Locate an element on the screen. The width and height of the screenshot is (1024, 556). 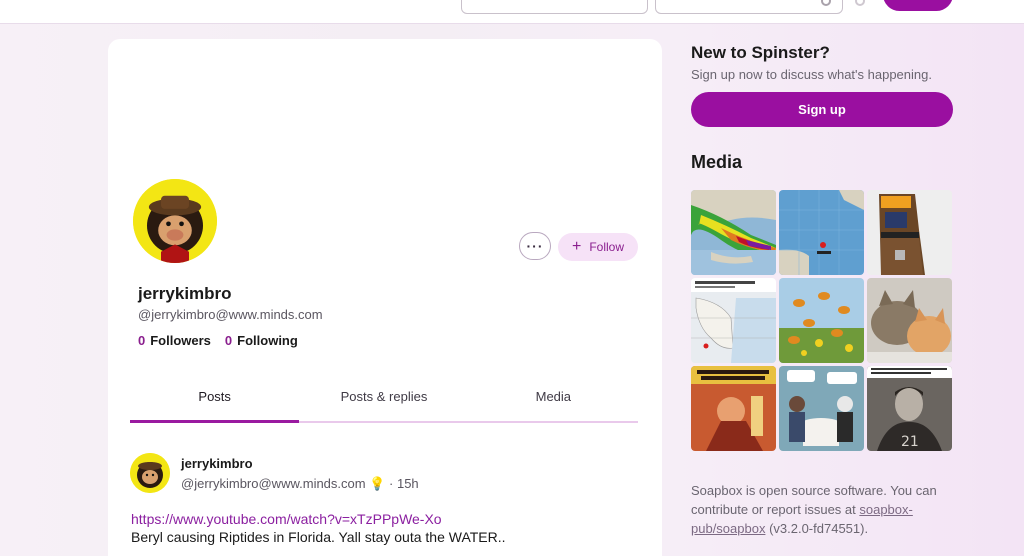
media-grid: 21 is located at coordinates (822, 321).